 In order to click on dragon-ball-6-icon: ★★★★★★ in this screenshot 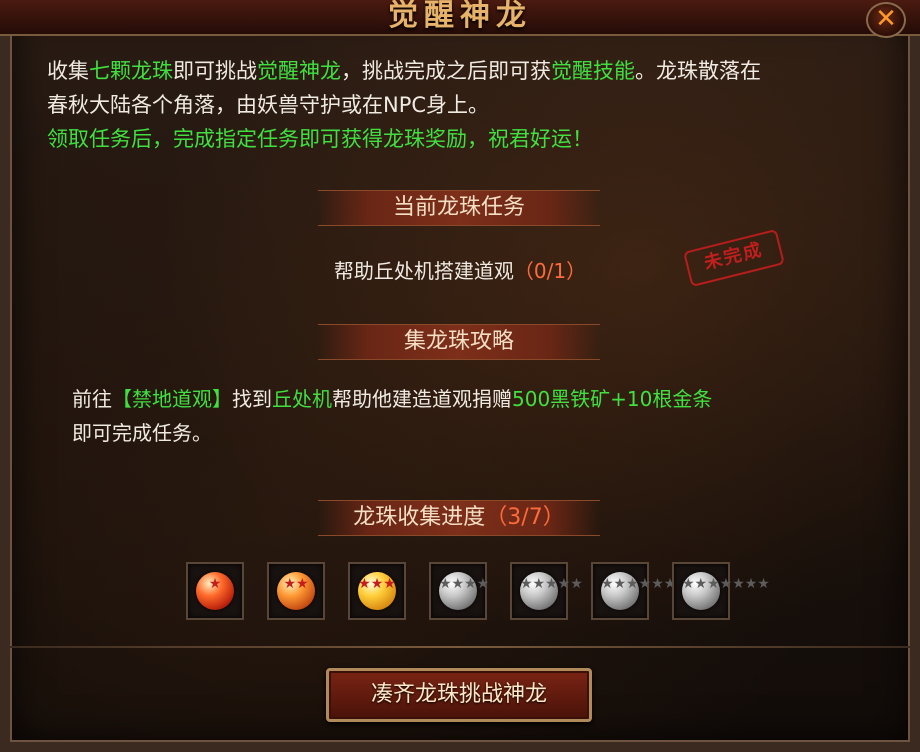, I will do `click(639, 591)`.